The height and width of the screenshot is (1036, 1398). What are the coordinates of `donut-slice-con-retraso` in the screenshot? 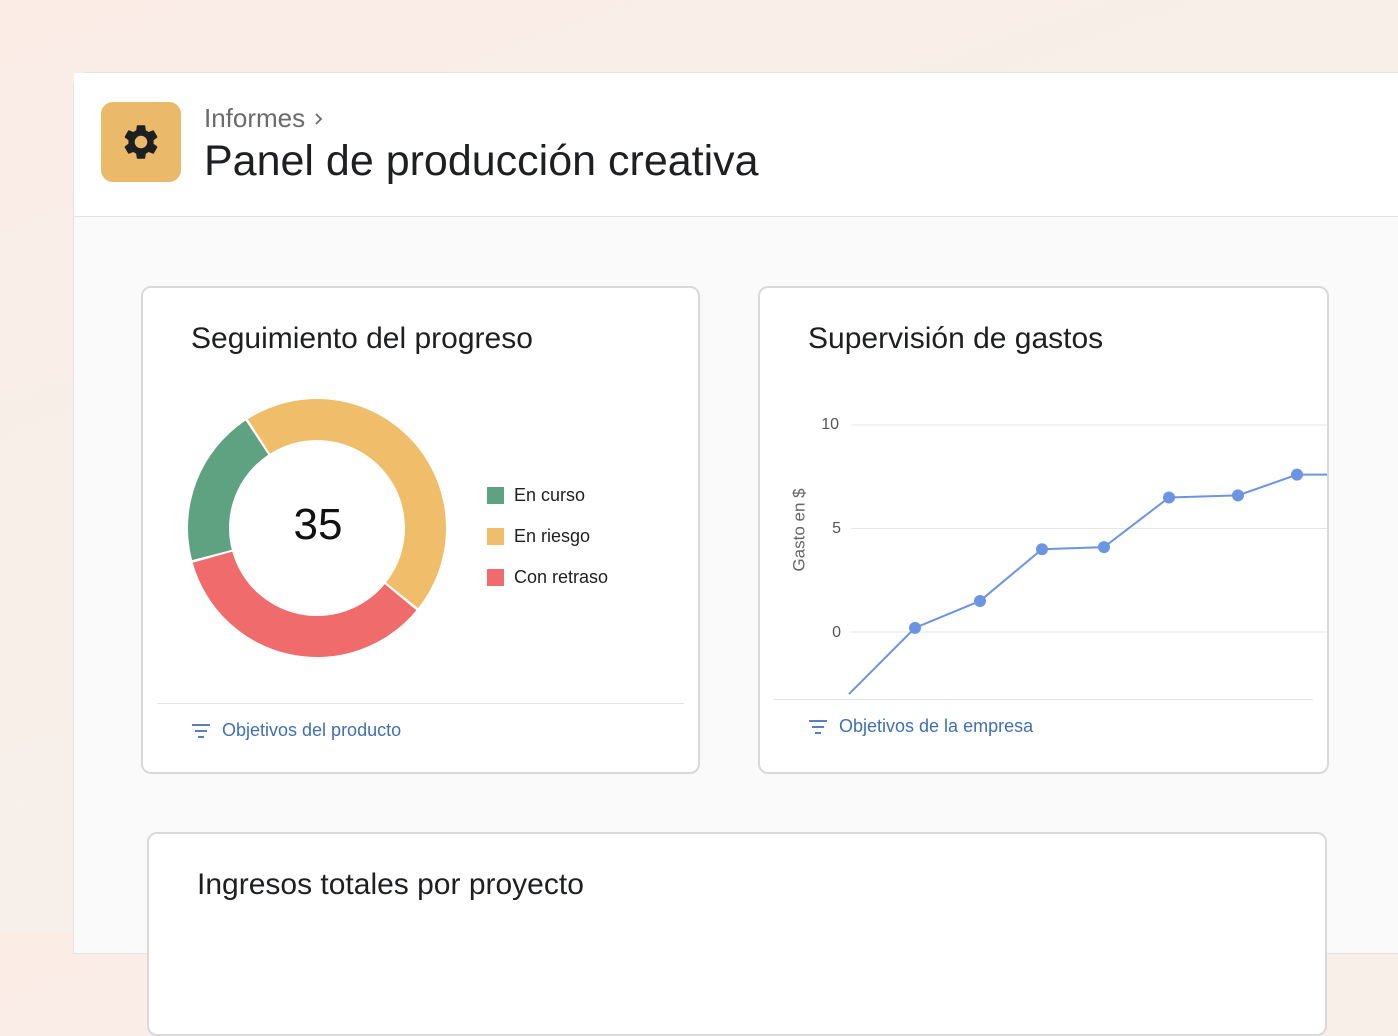 It's located at (304, 604).